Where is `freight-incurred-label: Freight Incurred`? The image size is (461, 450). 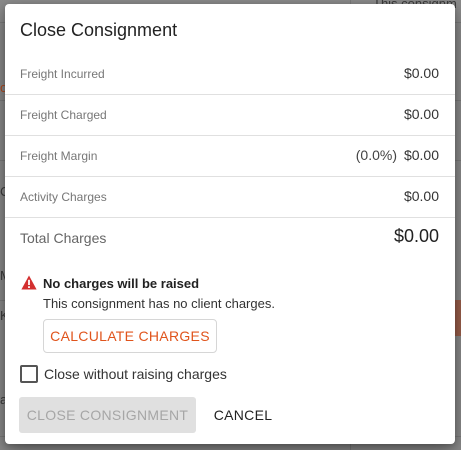 freight-incurred-label: Freight Incurred is located at coordinates (62, 74).